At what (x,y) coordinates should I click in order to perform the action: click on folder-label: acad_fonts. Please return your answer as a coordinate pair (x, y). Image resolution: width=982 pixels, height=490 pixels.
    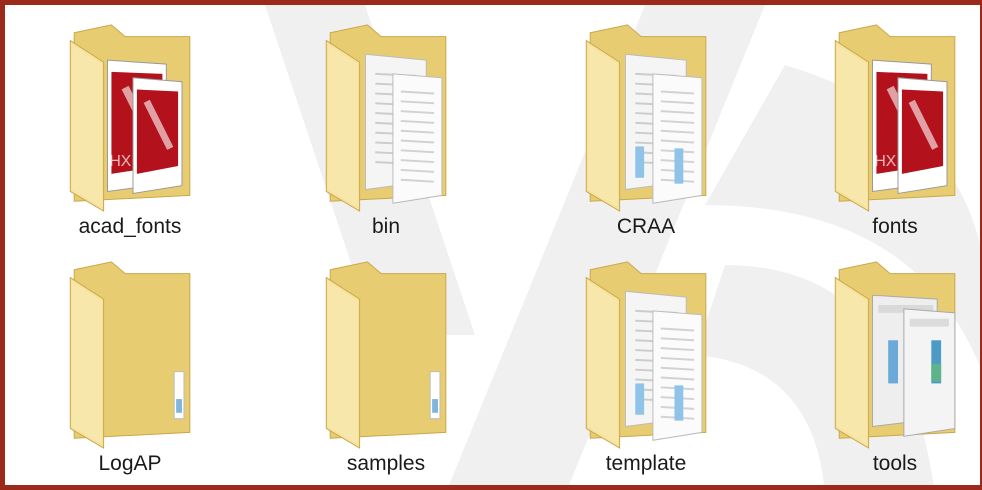
    Looking at the image, I should click on (130, 226).